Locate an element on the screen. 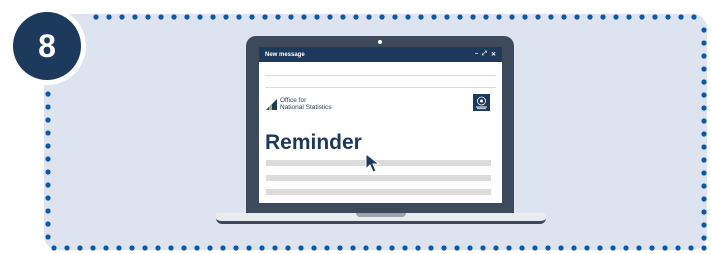 This screenshot has height=254, width=711. step-number-badge: 8 is located at coordinates (47, 46).